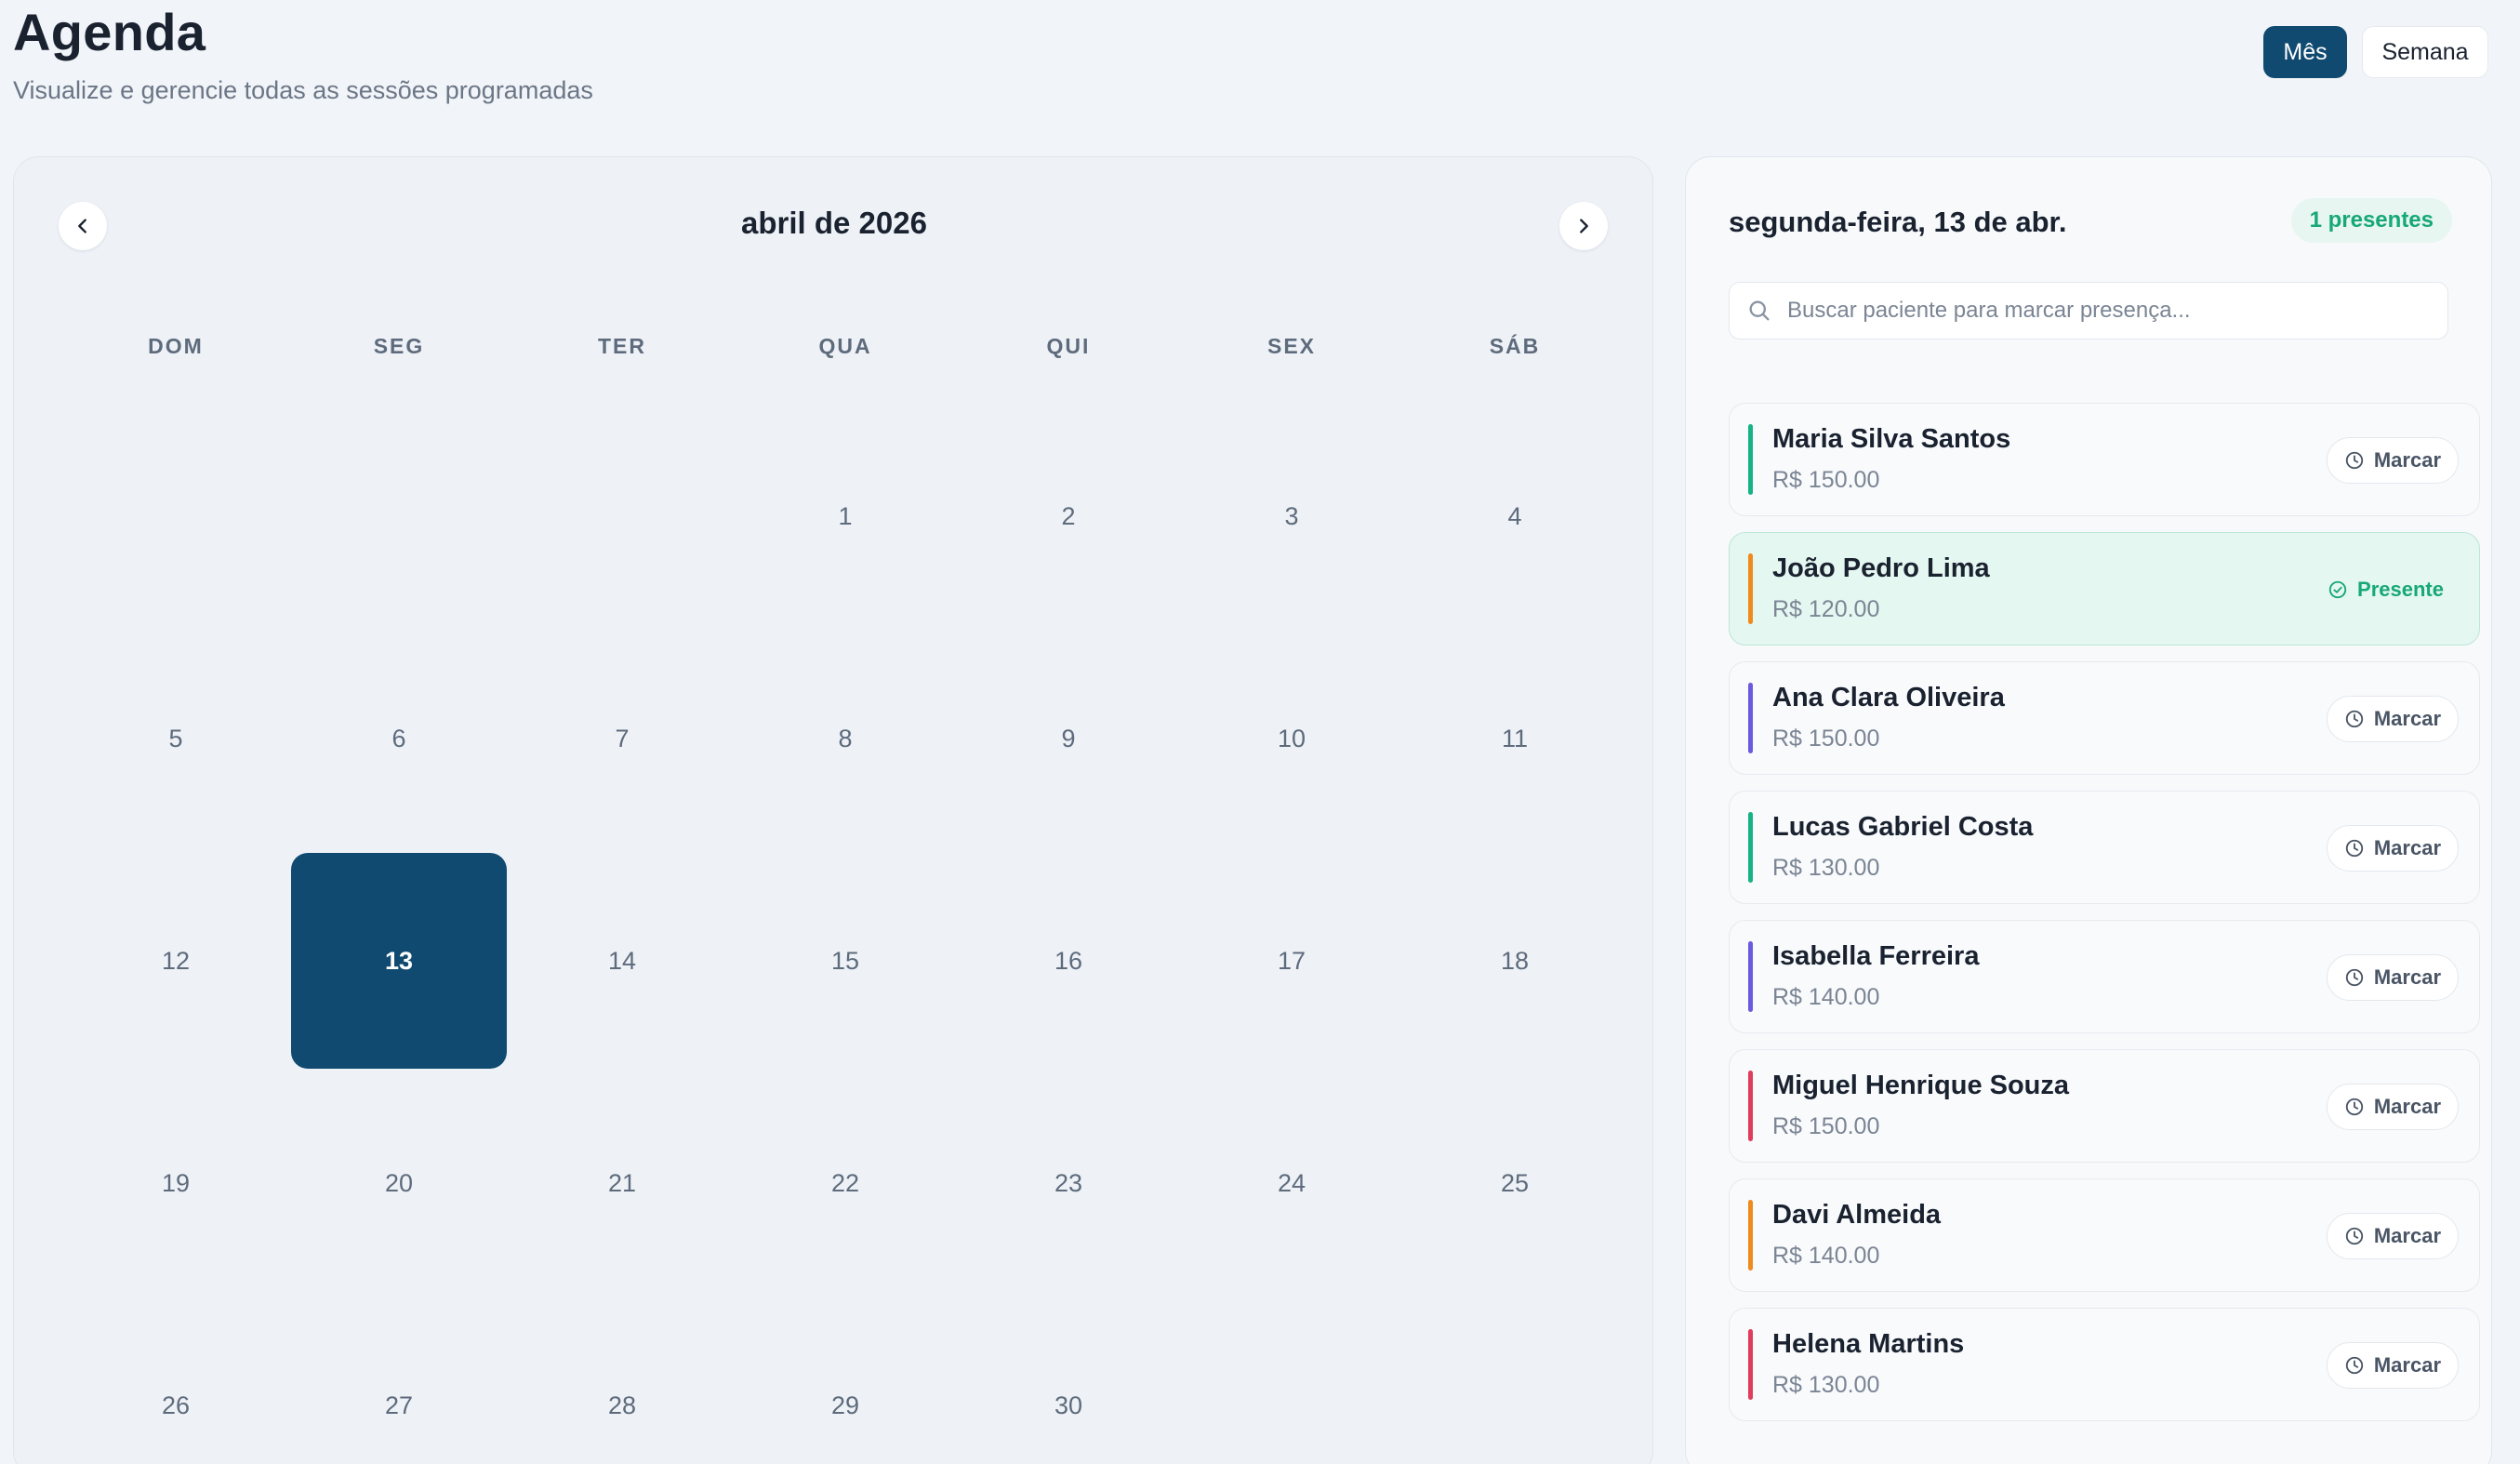 The image size is (2520, 1464). What do you see at coordinates (176, 346) in the screenshot?
I see `weekday-label: DOM` at bounding box center [176, 346].